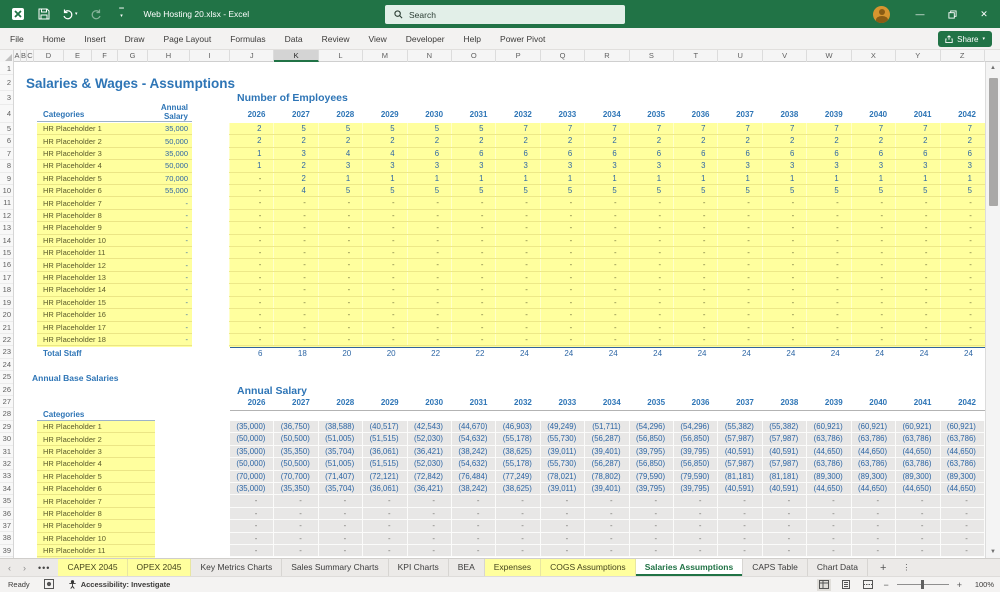 The image size is (1000, 592). What do you see at coordinates (114, 228) in the screenshot?
I see `staff-row: HR Placeholder 9 -` at bounding box center [114, 228].